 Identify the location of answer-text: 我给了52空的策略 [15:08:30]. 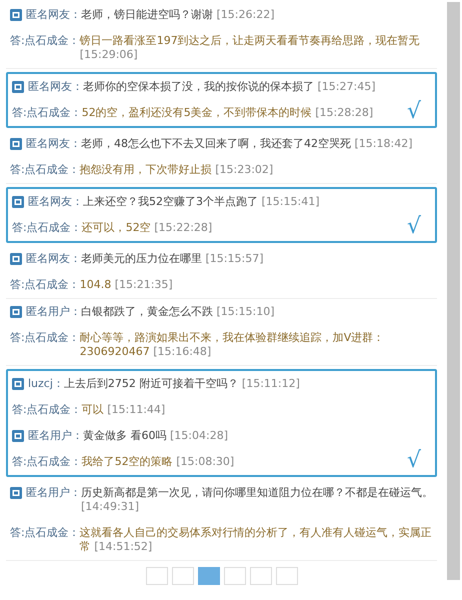
(158, 462).